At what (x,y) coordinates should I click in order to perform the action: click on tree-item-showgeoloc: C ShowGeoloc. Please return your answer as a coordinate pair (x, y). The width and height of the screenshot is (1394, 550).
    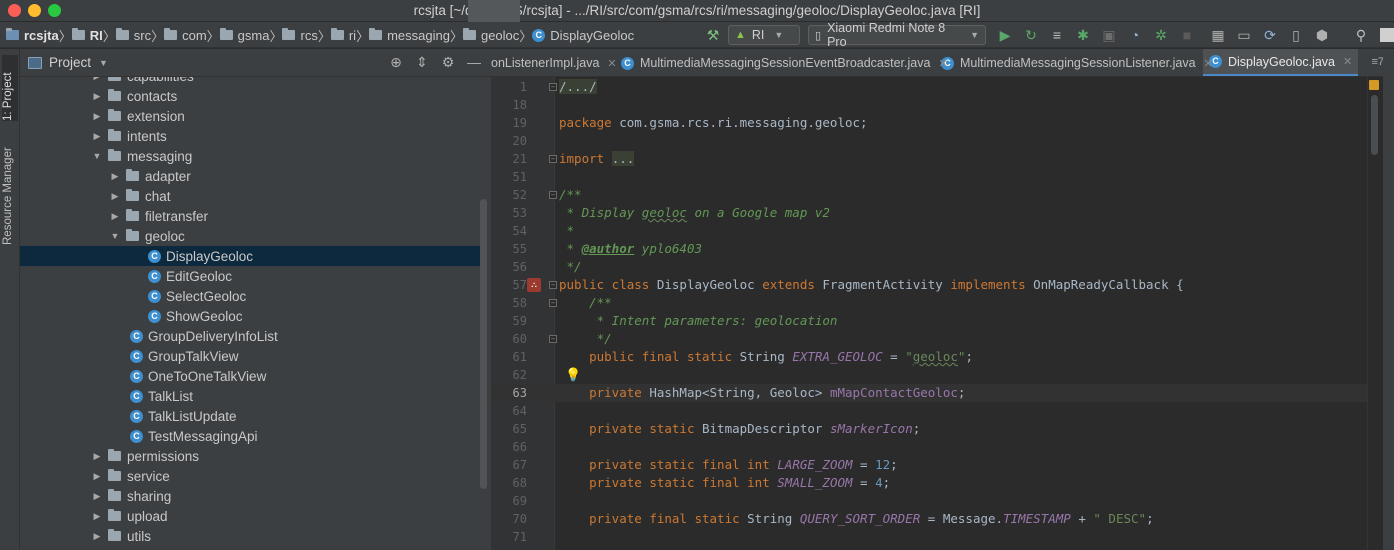
    Looking at the image, I should click on (250, 316).